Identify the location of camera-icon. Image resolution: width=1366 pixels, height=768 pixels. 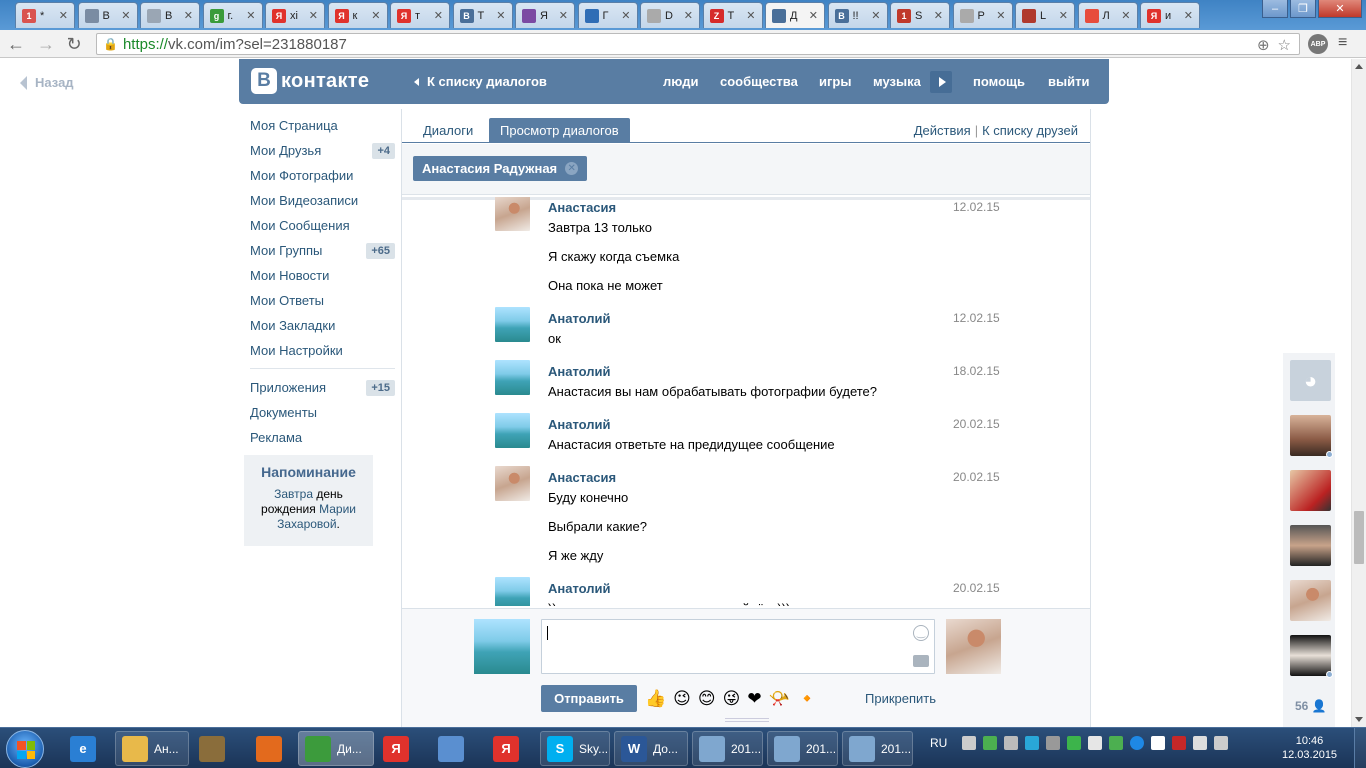
(921, 661).